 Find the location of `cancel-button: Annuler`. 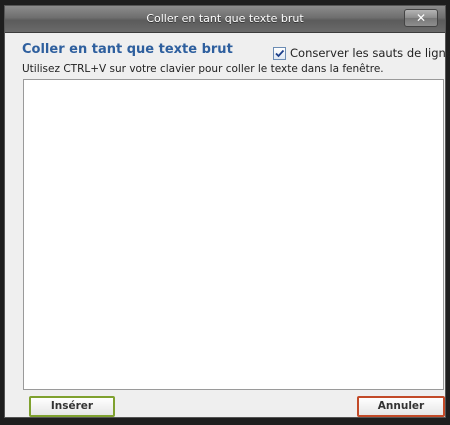

cancel-button: Annuler is located at coordinates (401, 406).